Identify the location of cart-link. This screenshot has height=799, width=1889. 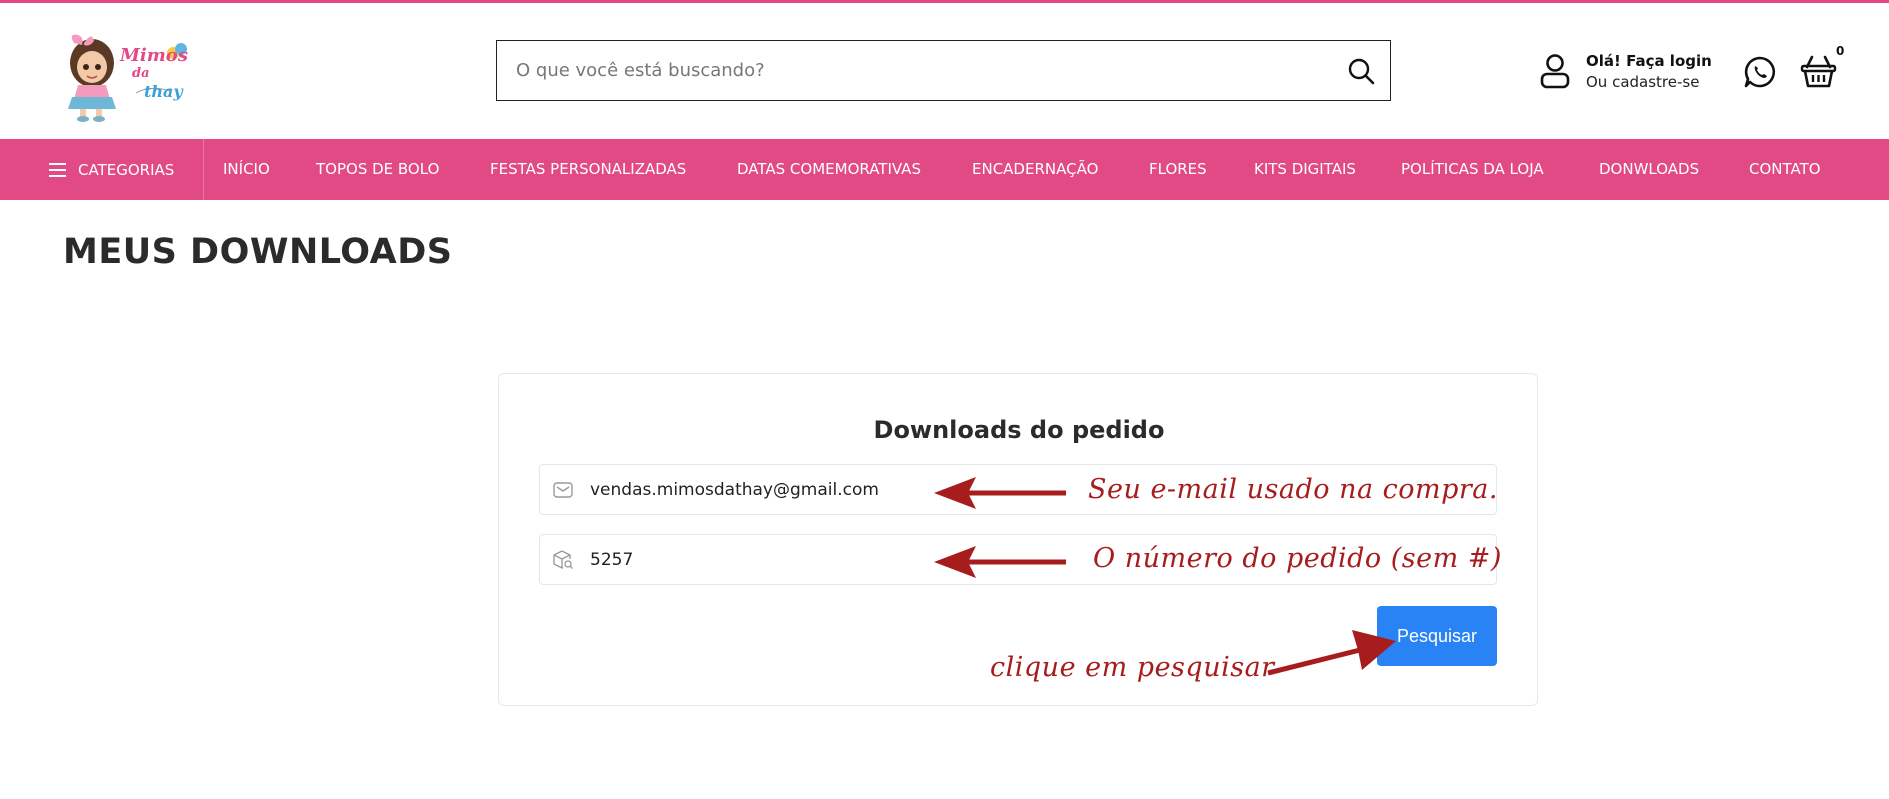
(1818, 71).